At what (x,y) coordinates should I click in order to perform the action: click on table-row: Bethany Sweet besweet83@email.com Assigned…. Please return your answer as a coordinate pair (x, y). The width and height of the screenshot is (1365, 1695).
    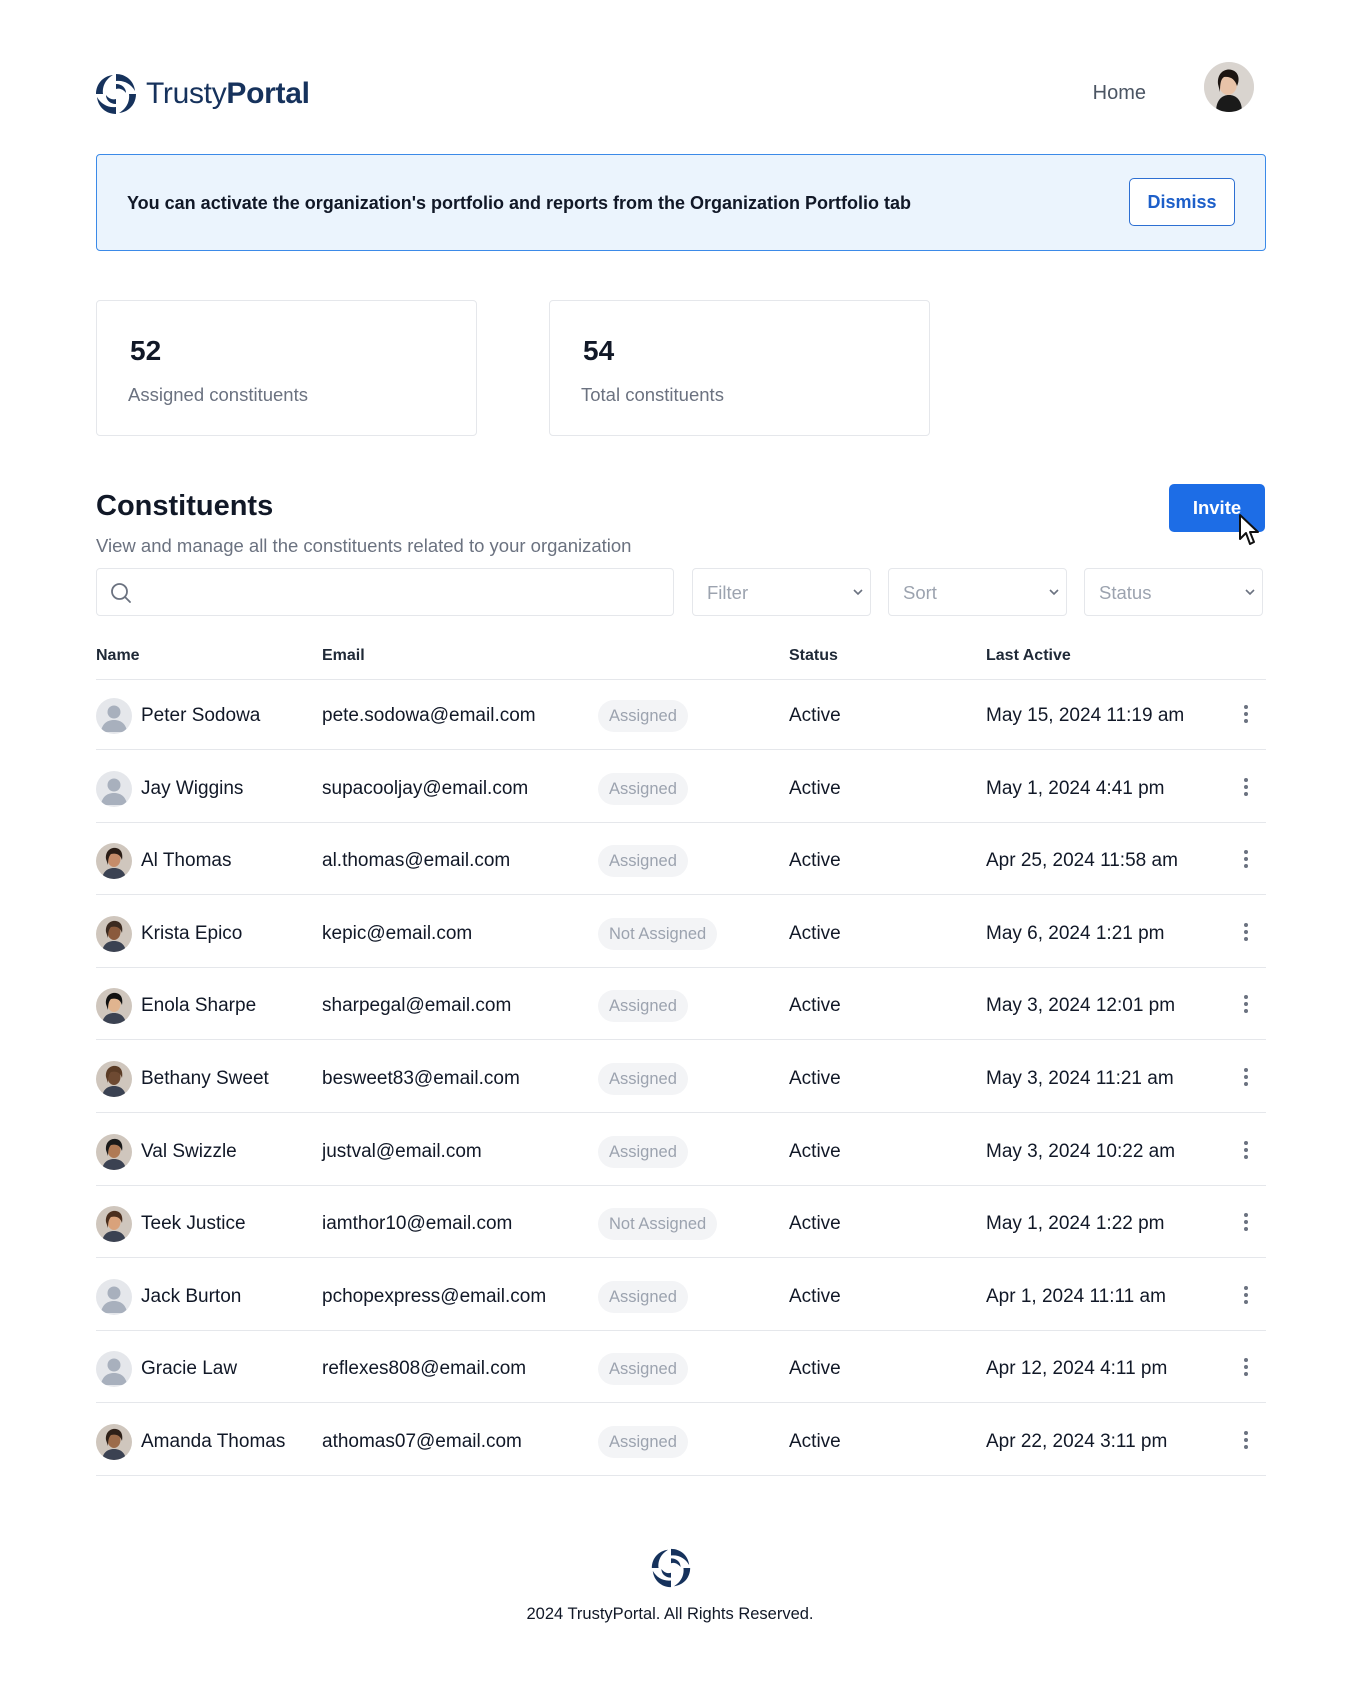
    Looking at the image, I should click on (681, 1078).